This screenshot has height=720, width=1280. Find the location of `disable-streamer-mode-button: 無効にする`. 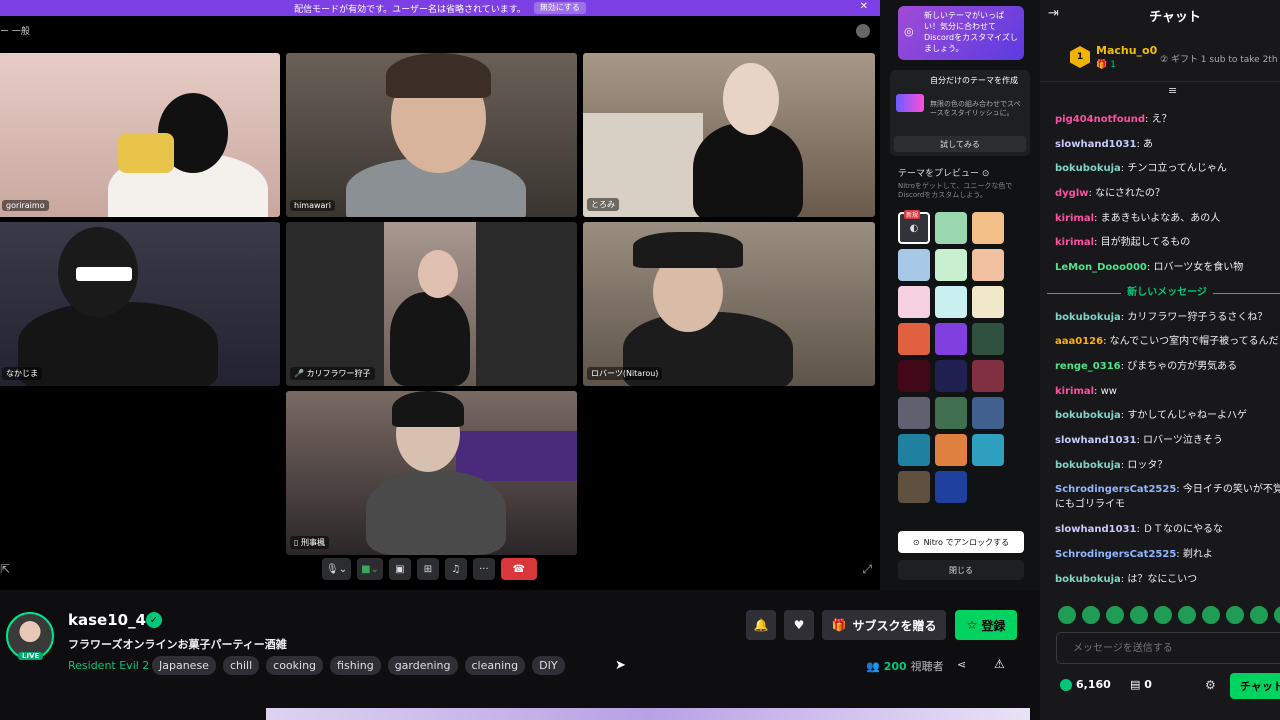

disable-streamer-mode-button: 無効にする is located at coordinates (559, 8).